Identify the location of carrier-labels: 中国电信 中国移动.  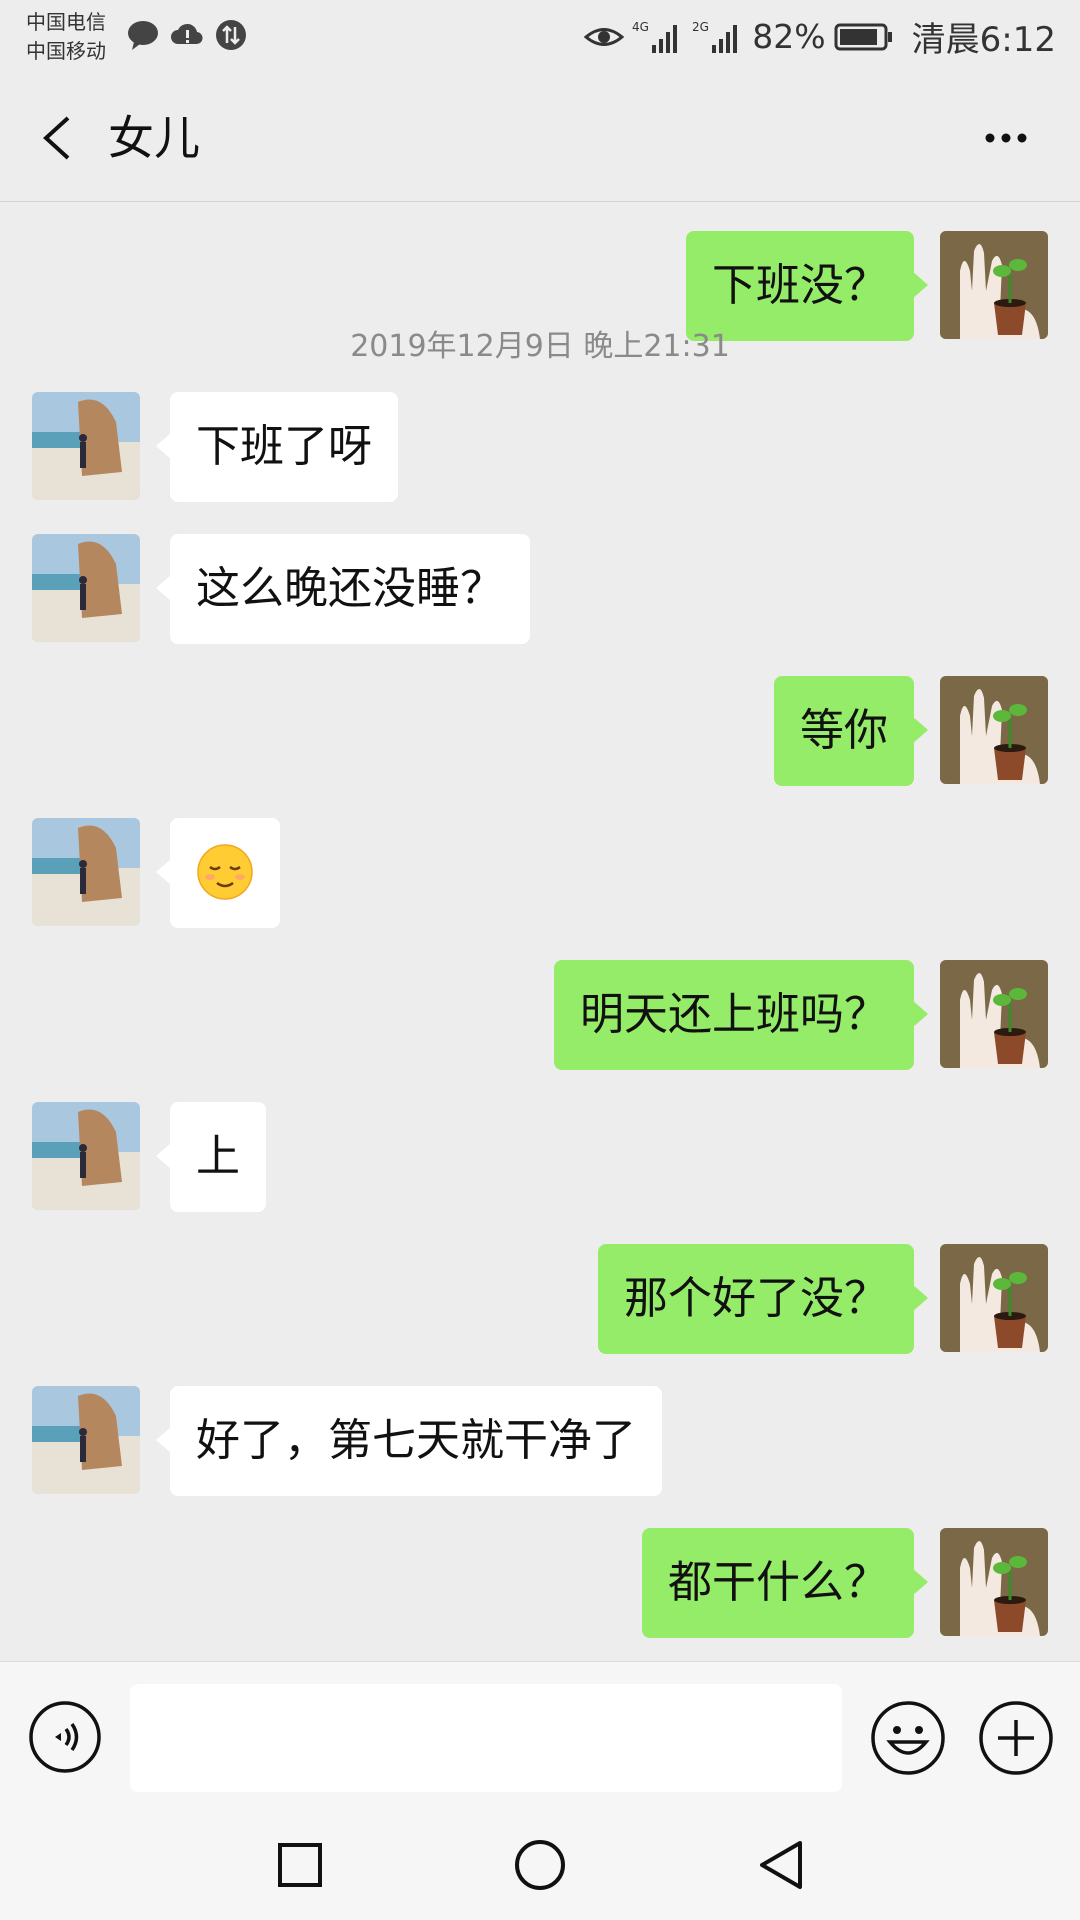
(66, 37).